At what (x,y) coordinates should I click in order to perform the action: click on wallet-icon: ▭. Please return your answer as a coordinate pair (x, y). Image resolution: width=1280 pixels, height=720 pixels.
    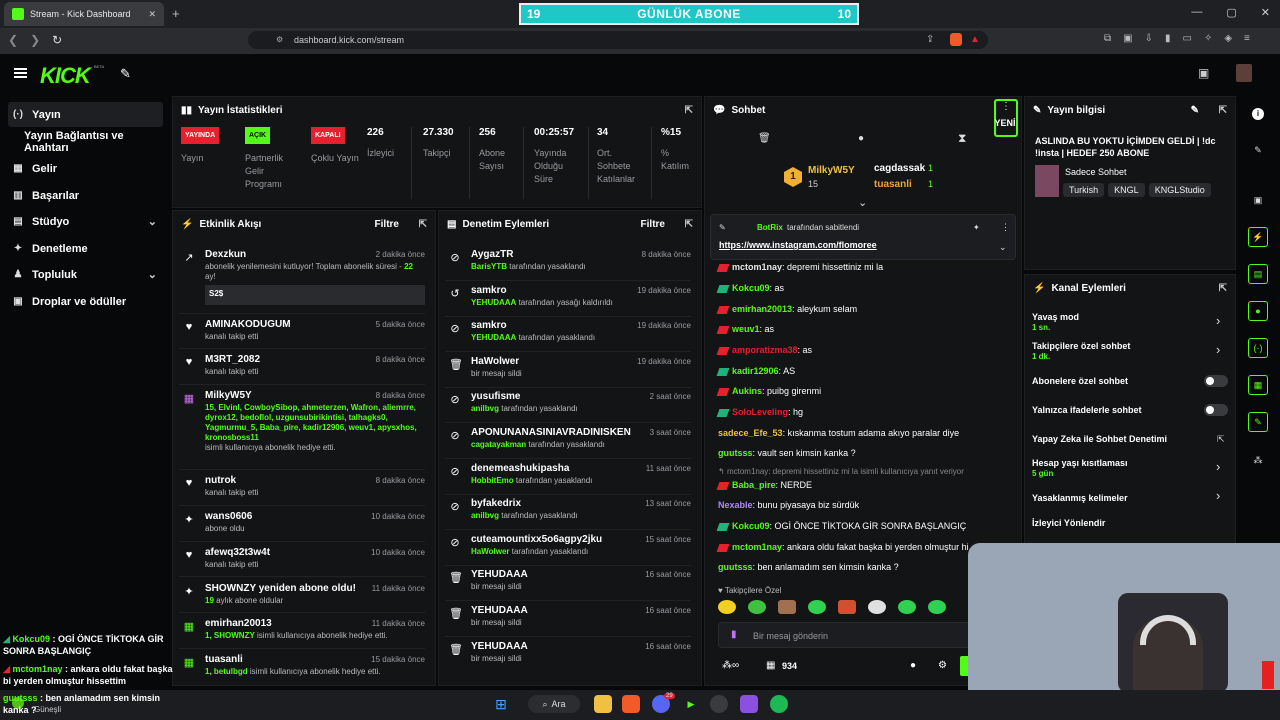
    Looking at the image, I should click on (1187, 38).